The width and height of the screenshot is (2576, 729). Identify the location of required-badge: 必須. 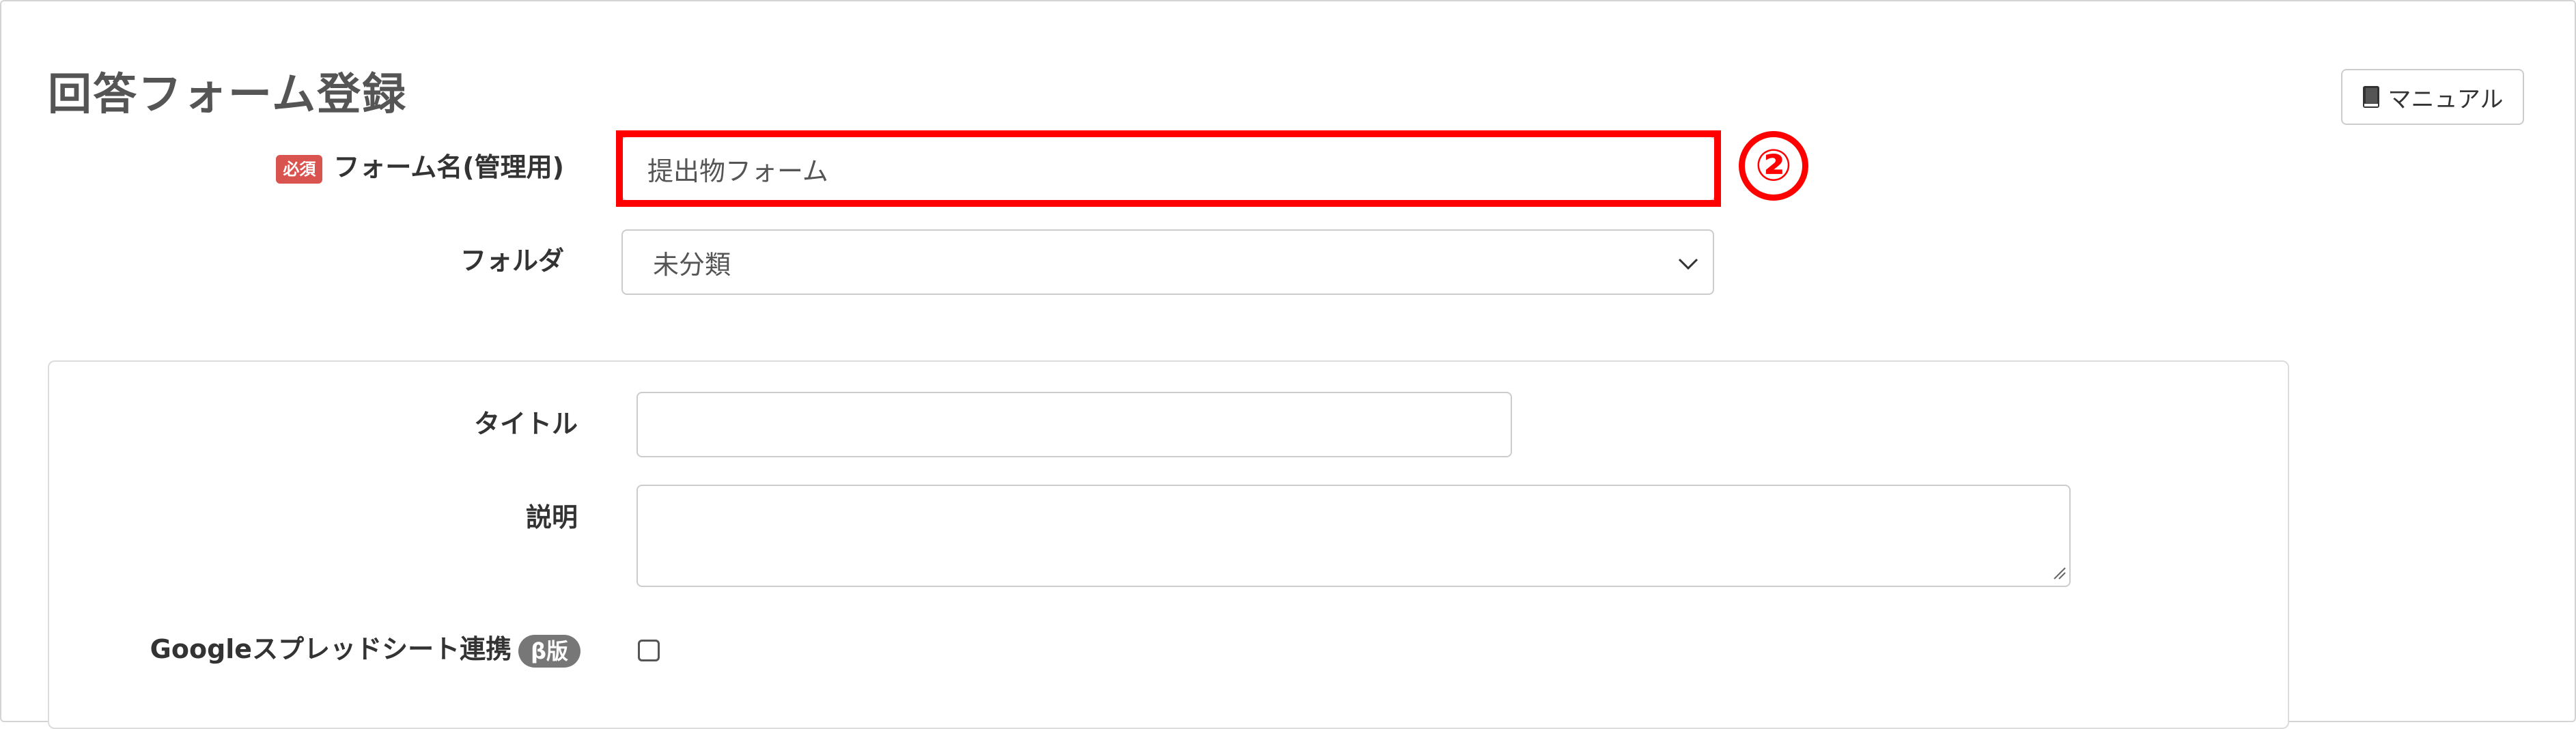
(299, 169).